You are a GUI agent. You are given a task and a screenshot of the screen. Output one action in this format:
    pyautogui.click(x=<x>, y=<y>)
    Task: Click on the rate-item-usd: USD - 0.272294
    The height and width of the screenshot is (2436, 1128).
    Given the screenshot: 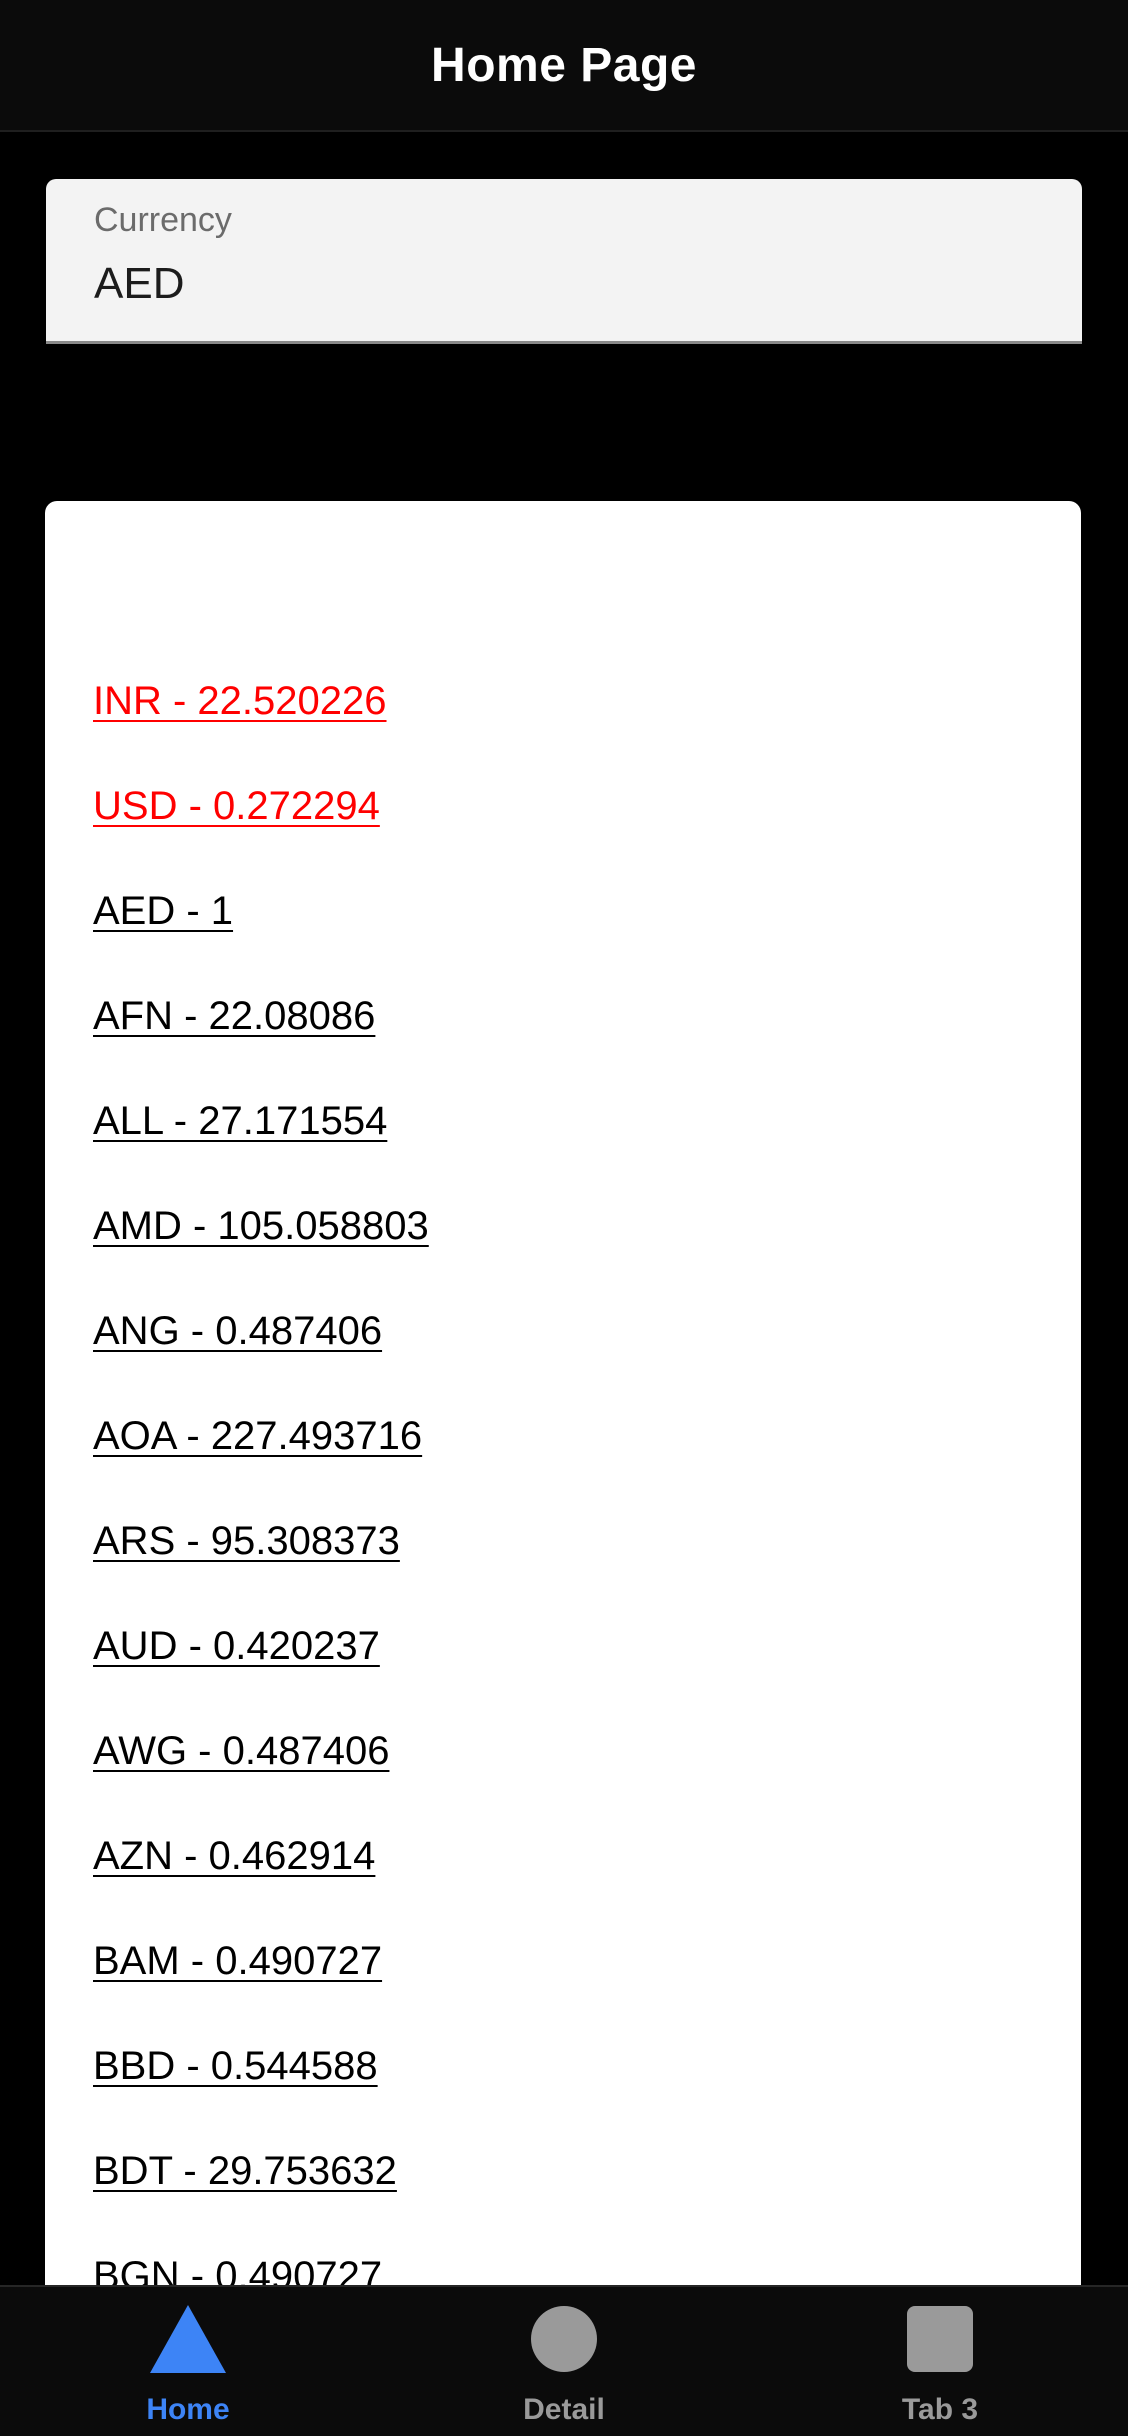 What is the action you would take?
    pyautogui.click(x=261, y=828)
    